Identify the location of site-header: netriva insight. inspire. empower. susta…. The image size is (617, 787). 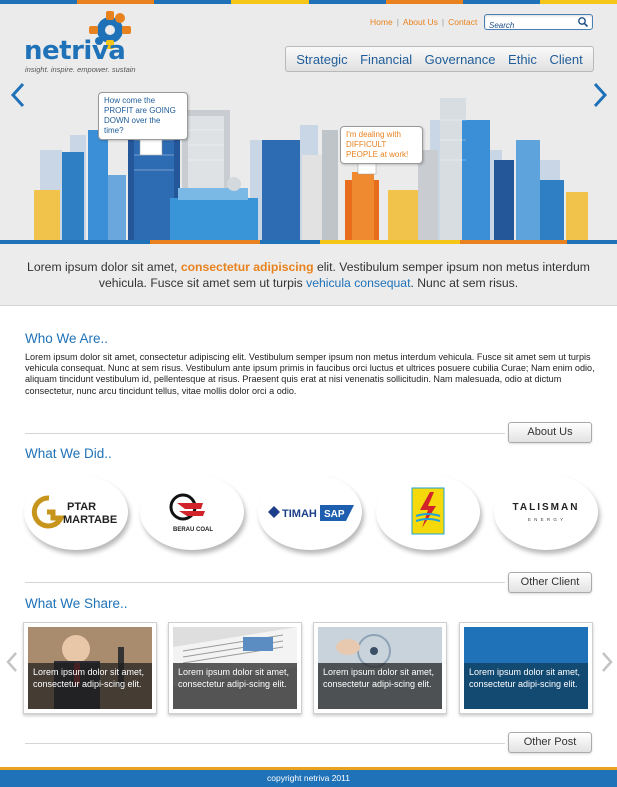
(308, 42).